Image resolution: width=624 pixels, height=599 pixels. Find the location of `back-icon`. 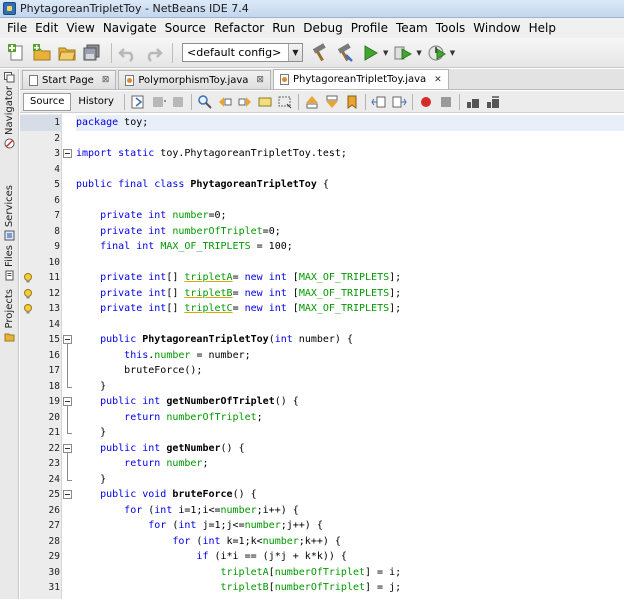

back-icon is located at coordinates (158, 102).